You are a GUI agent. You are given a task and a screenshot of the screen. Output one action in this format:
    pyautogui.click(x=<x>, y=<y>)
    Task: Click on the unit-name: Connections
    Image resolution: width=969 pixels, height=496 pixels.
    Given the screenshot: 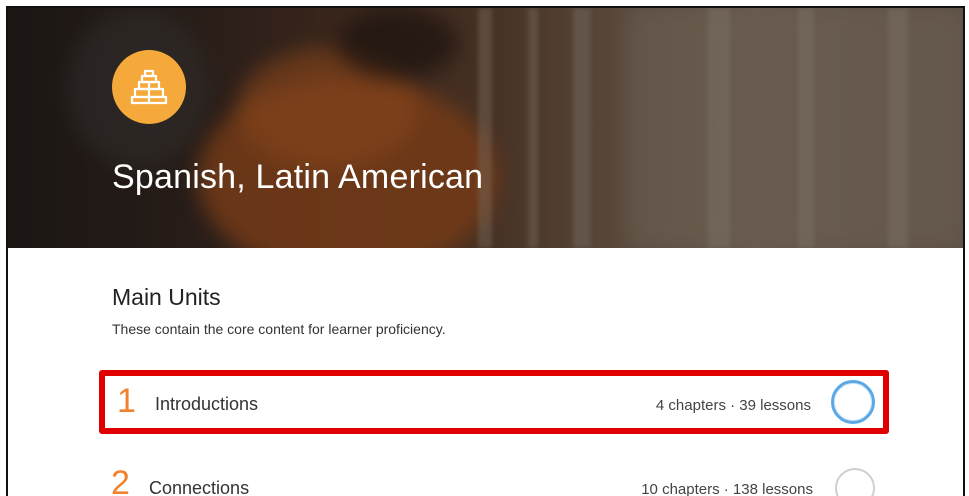 What is the action you would take?
    pyautogui.click(x=199, y=487)
    